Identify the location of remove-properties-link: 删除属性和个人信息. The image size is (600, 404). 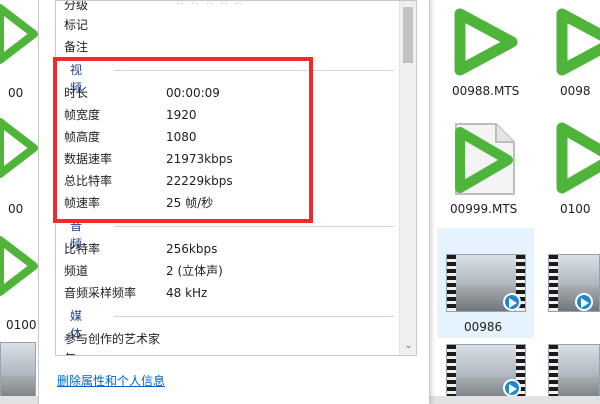
(111, 380).